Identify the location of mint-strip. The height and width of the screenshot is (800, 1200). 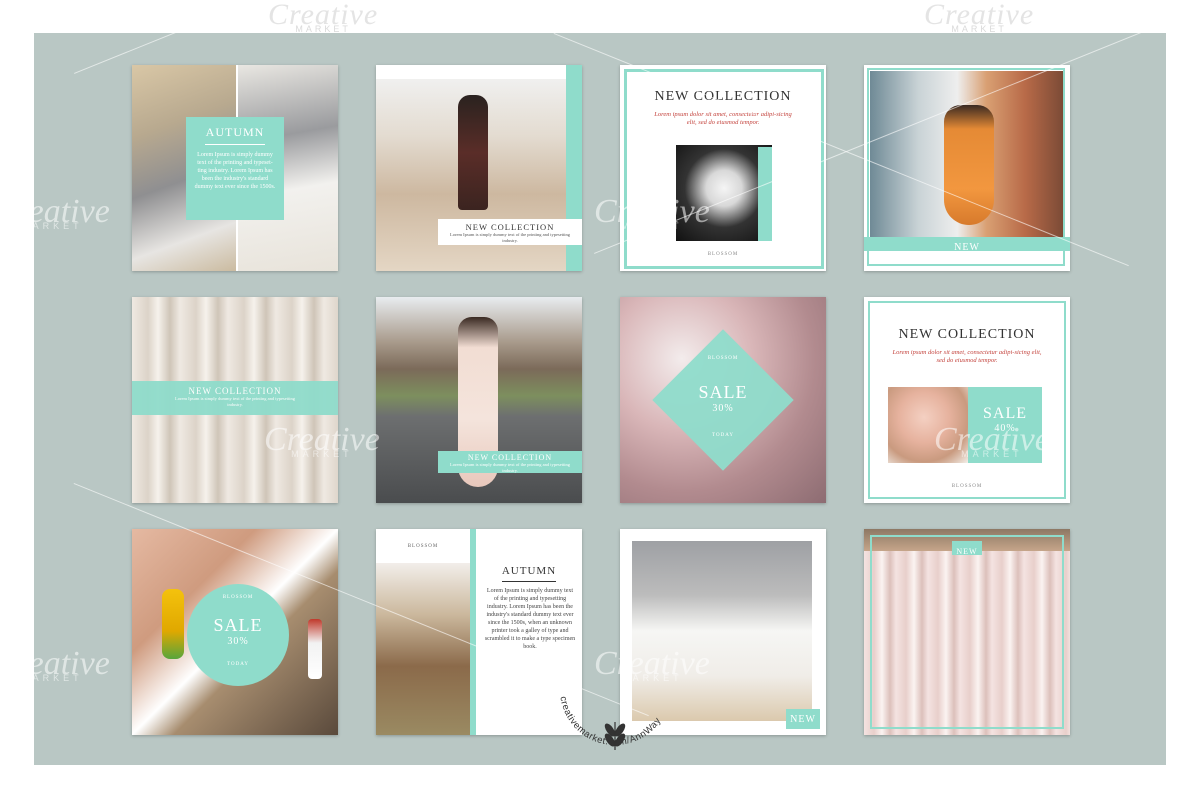
(473, 632).